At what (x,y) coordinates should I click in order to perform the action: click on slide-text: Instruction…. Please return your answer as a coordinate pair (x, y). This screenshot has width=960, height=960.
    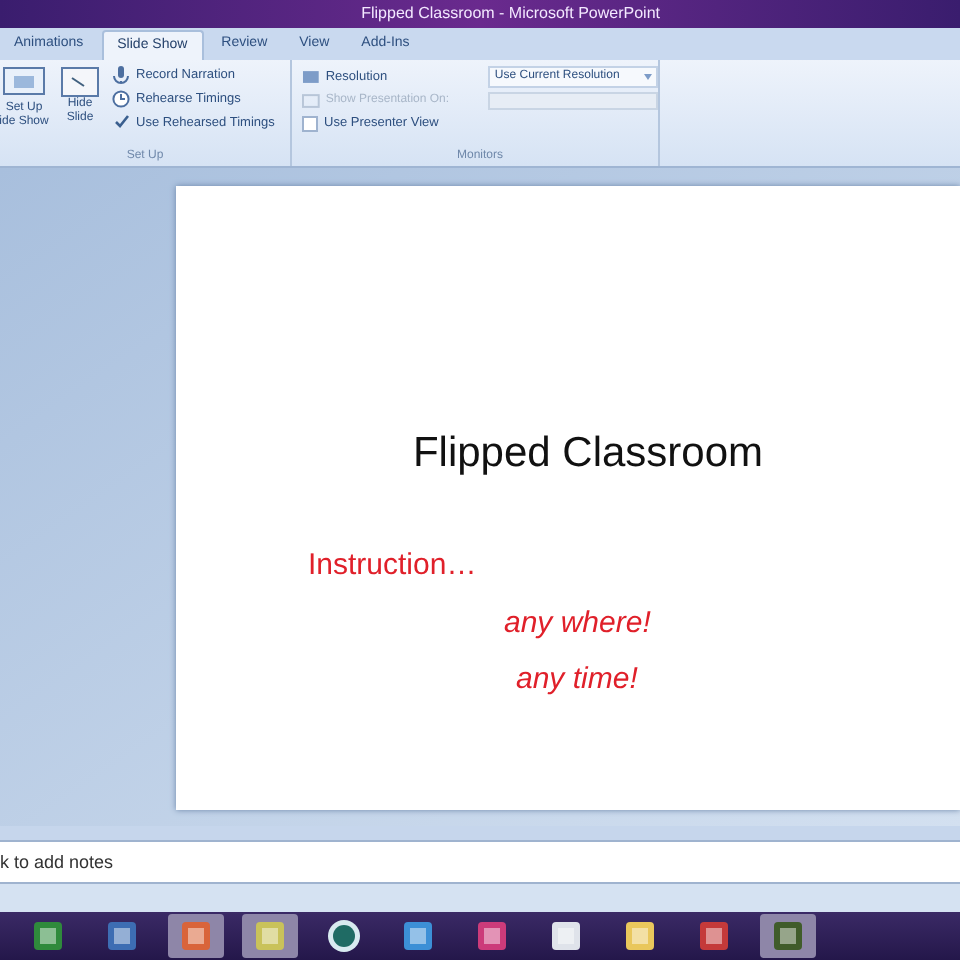
    Looking at the image, I should click on (393, 566).